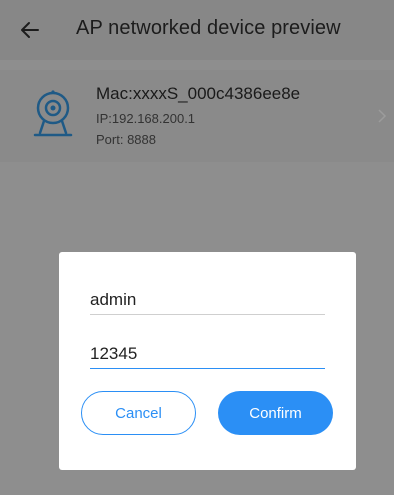 Image resolution: width=394 pixels, height=495 pixels. I want to click on username-input, so click(207, 300).